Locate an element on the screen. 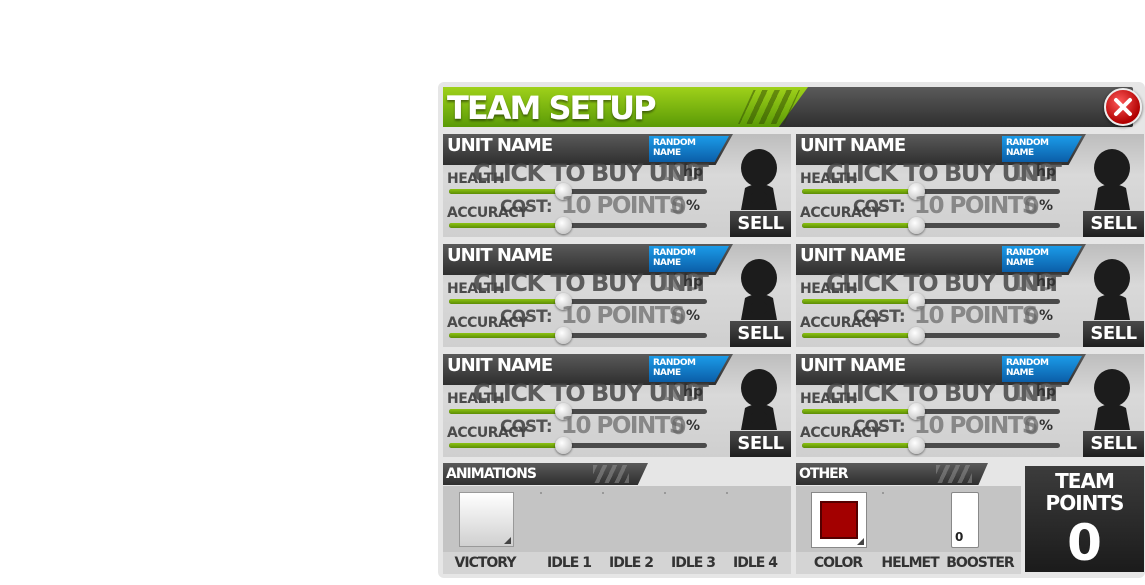 The image size is (1145, 585). booster-value: 0 is located at coordinates (959, 537).